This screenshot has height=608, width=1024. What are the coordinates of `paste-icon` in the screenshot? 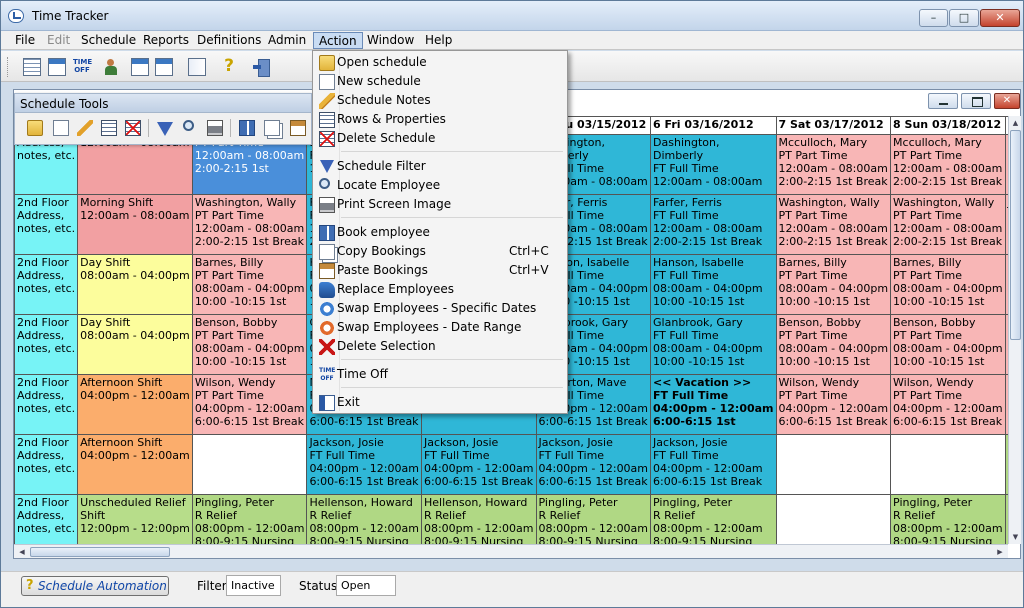 It's located at (298, 128).